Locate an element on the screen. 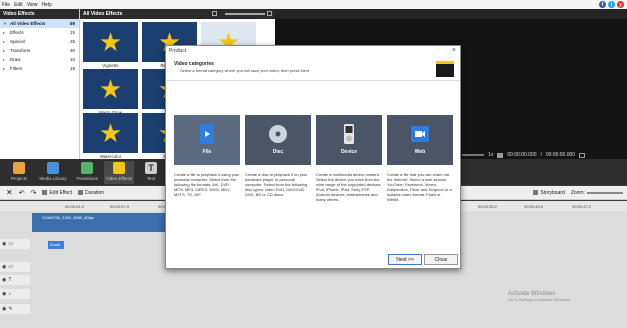 The image size is (627, 328). zoom-control: Zoom: is located at coordinates (599, 193).